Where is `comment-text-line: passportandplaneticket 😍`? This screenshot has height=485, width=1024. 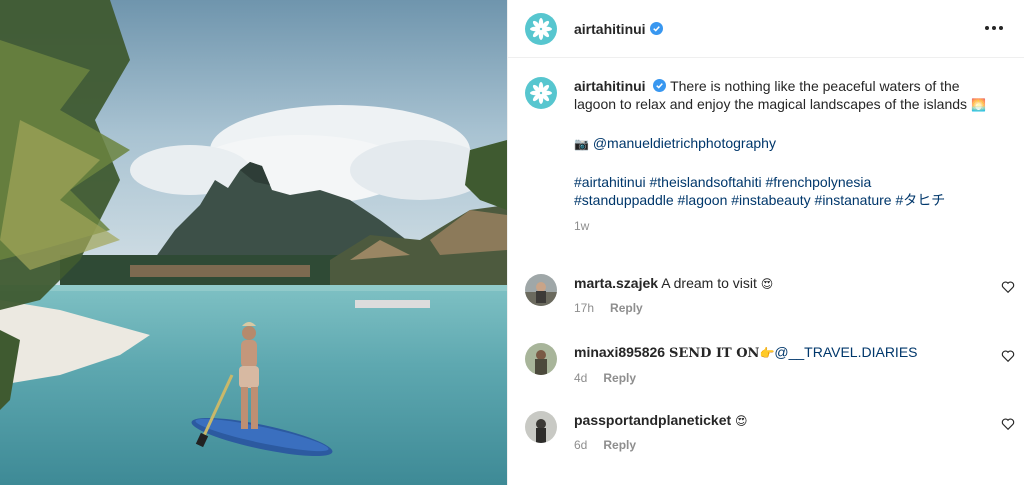 comment-text-line: passportandplaneticket 😍 is located at coordinates (794, 420).